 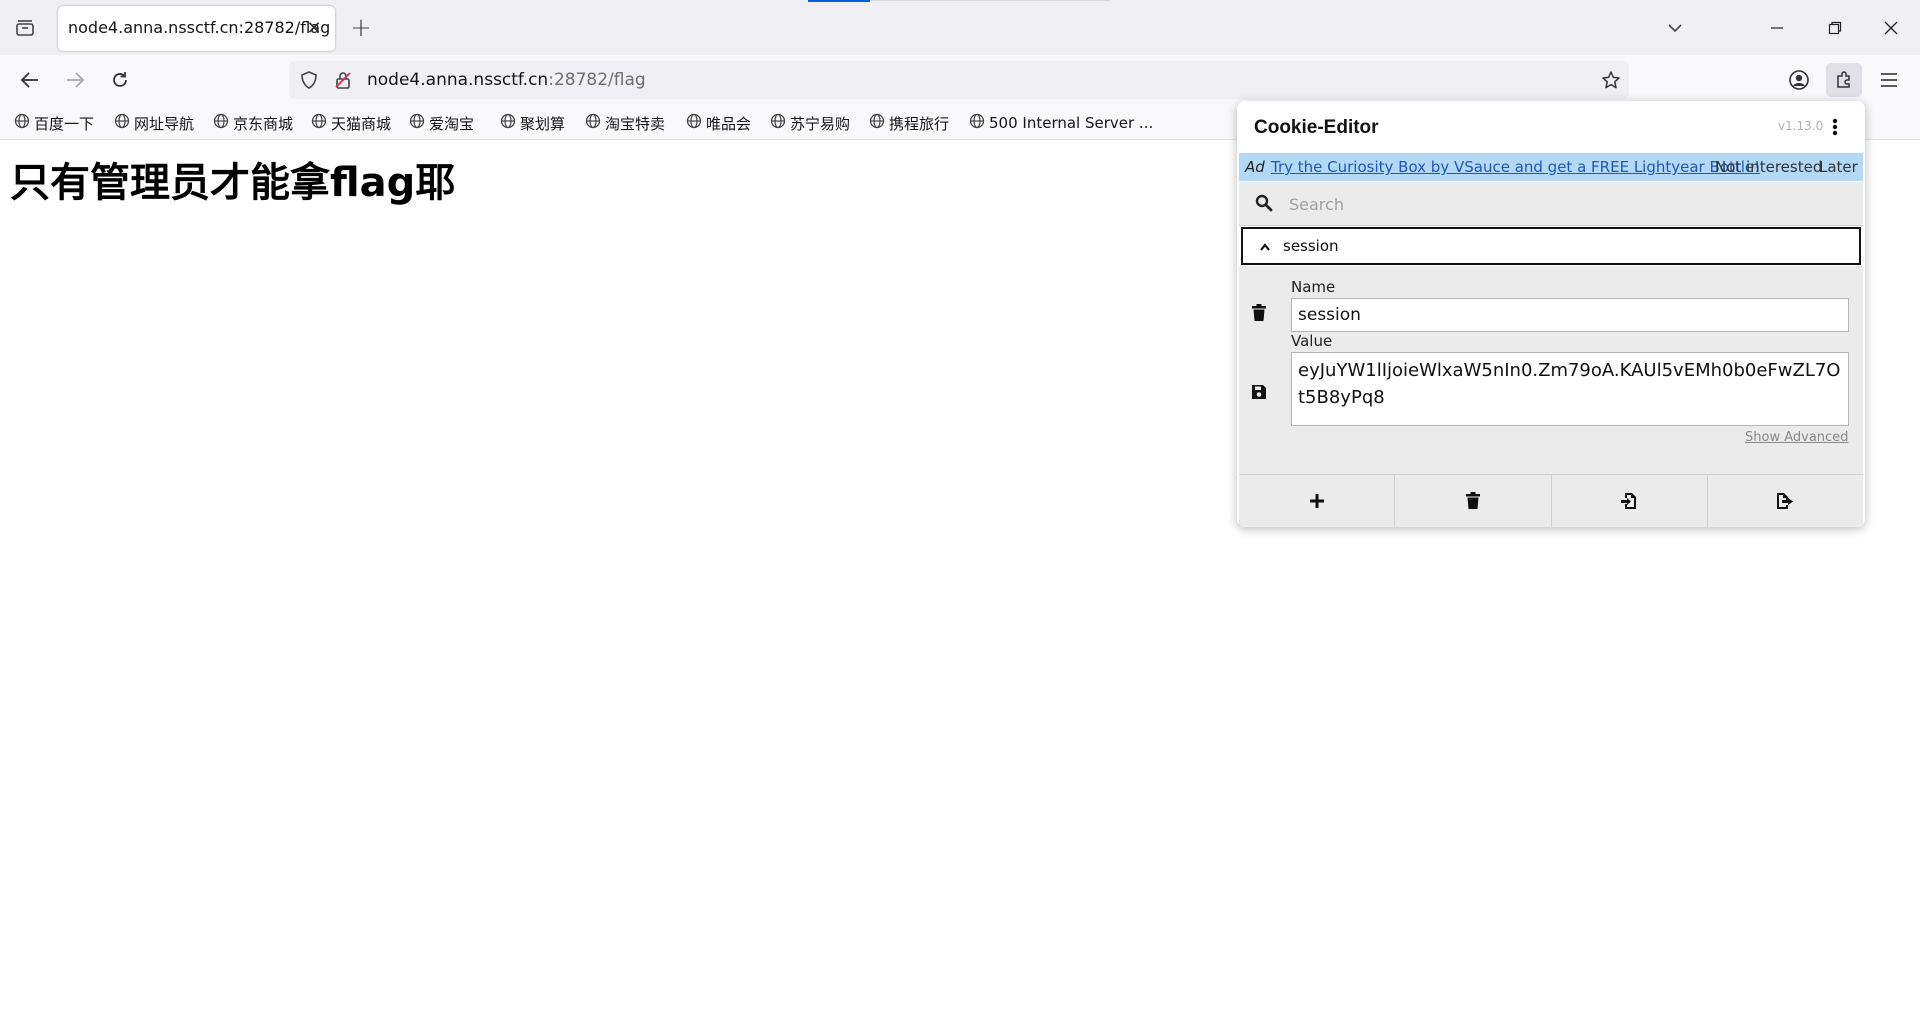 What do you see at coordinates (263, 123) in the screenshot?
I see `bookmark-label: 京东商城` at bounding box center [263, 123].